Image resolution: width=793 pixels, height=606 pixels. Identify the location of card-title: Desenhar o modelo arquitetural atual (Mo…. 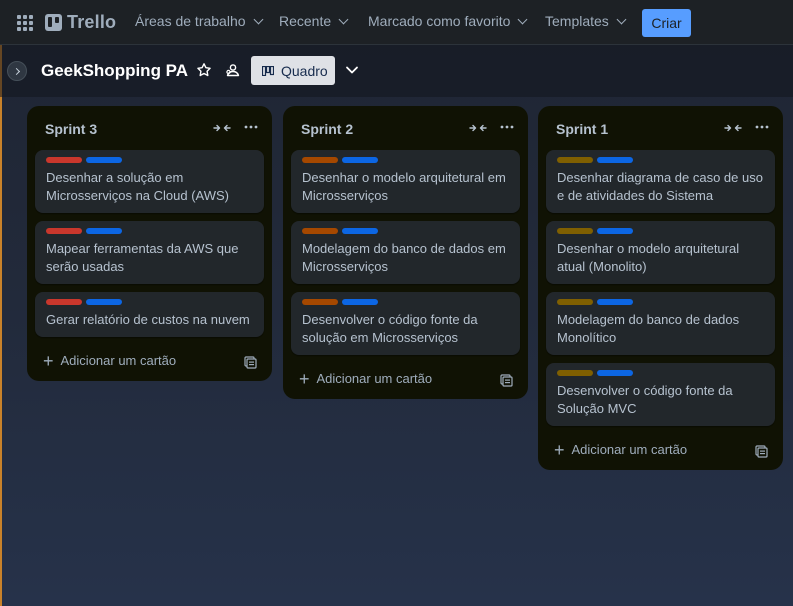
(648, 257).